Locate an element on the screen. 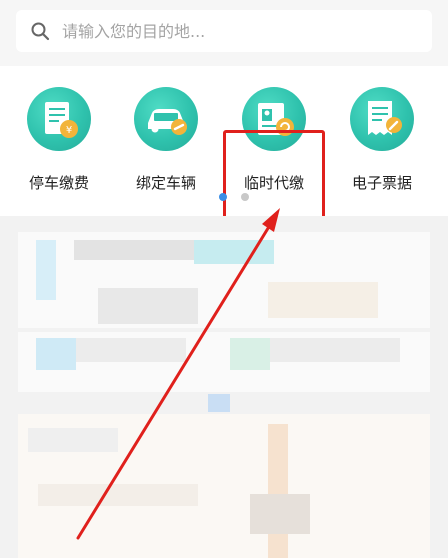 The height and width of the screenshot is (558, 448). page-indicator is located at coordinates (239, 198).